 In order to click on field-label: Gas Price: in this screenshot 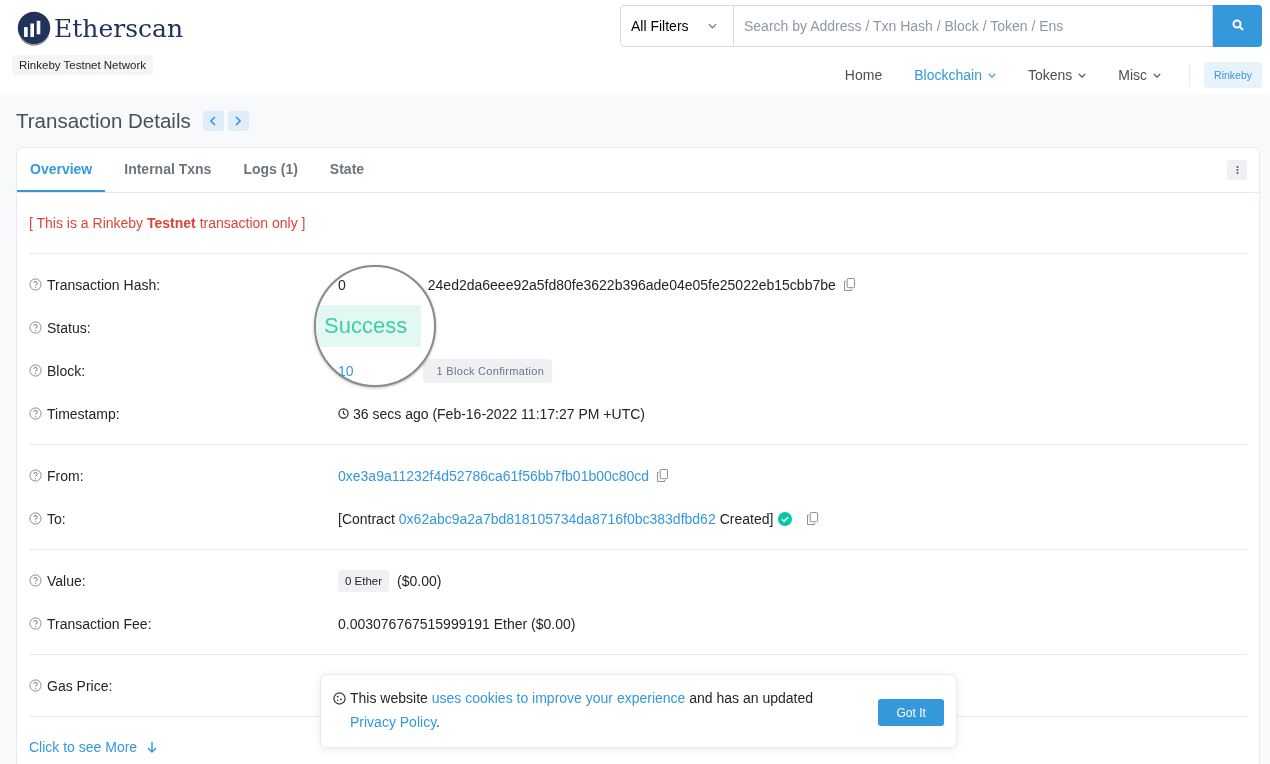, I will do `click(80, 685)`.